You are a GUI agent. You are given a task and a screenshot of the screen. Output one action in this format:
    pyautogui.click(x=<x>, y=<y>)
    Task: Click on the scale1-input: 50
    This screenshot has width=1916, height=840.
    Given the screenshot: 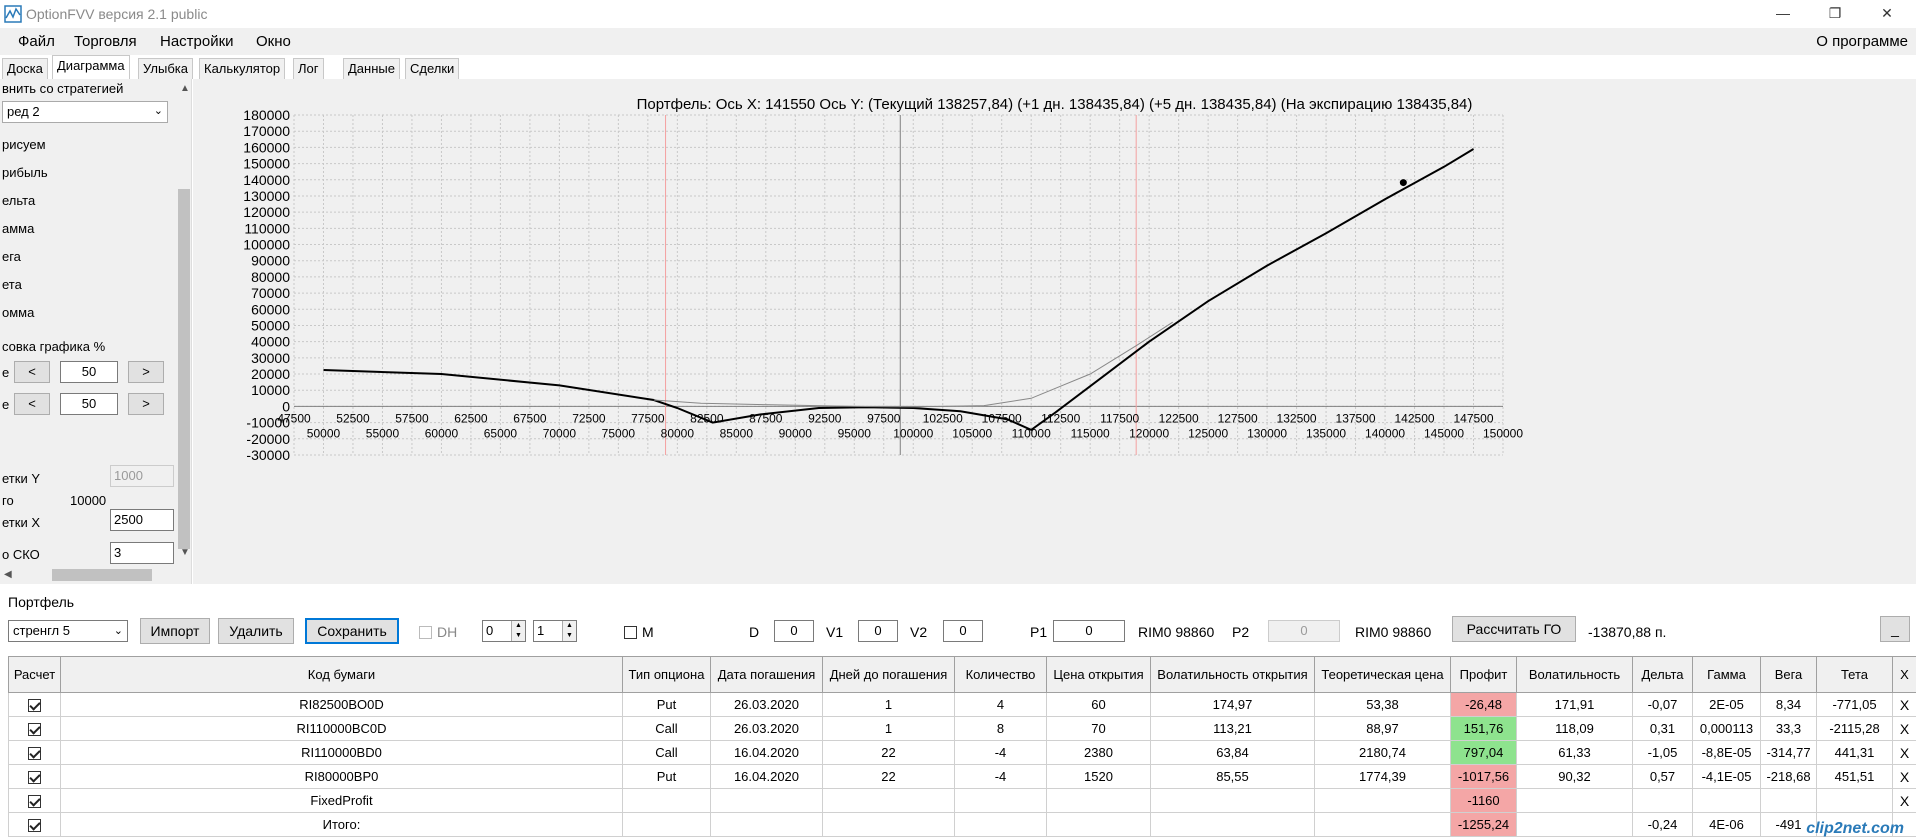 What is the action you would take?
    pyautogui.click(x=89, y=372)
    